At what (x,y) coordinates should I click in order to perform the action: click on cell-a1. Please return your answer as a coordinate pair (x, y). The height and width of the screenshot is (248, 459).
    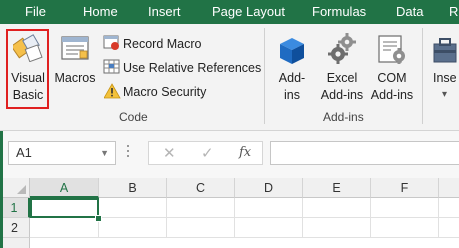
    Looking at the image, I should click on (64, 208).